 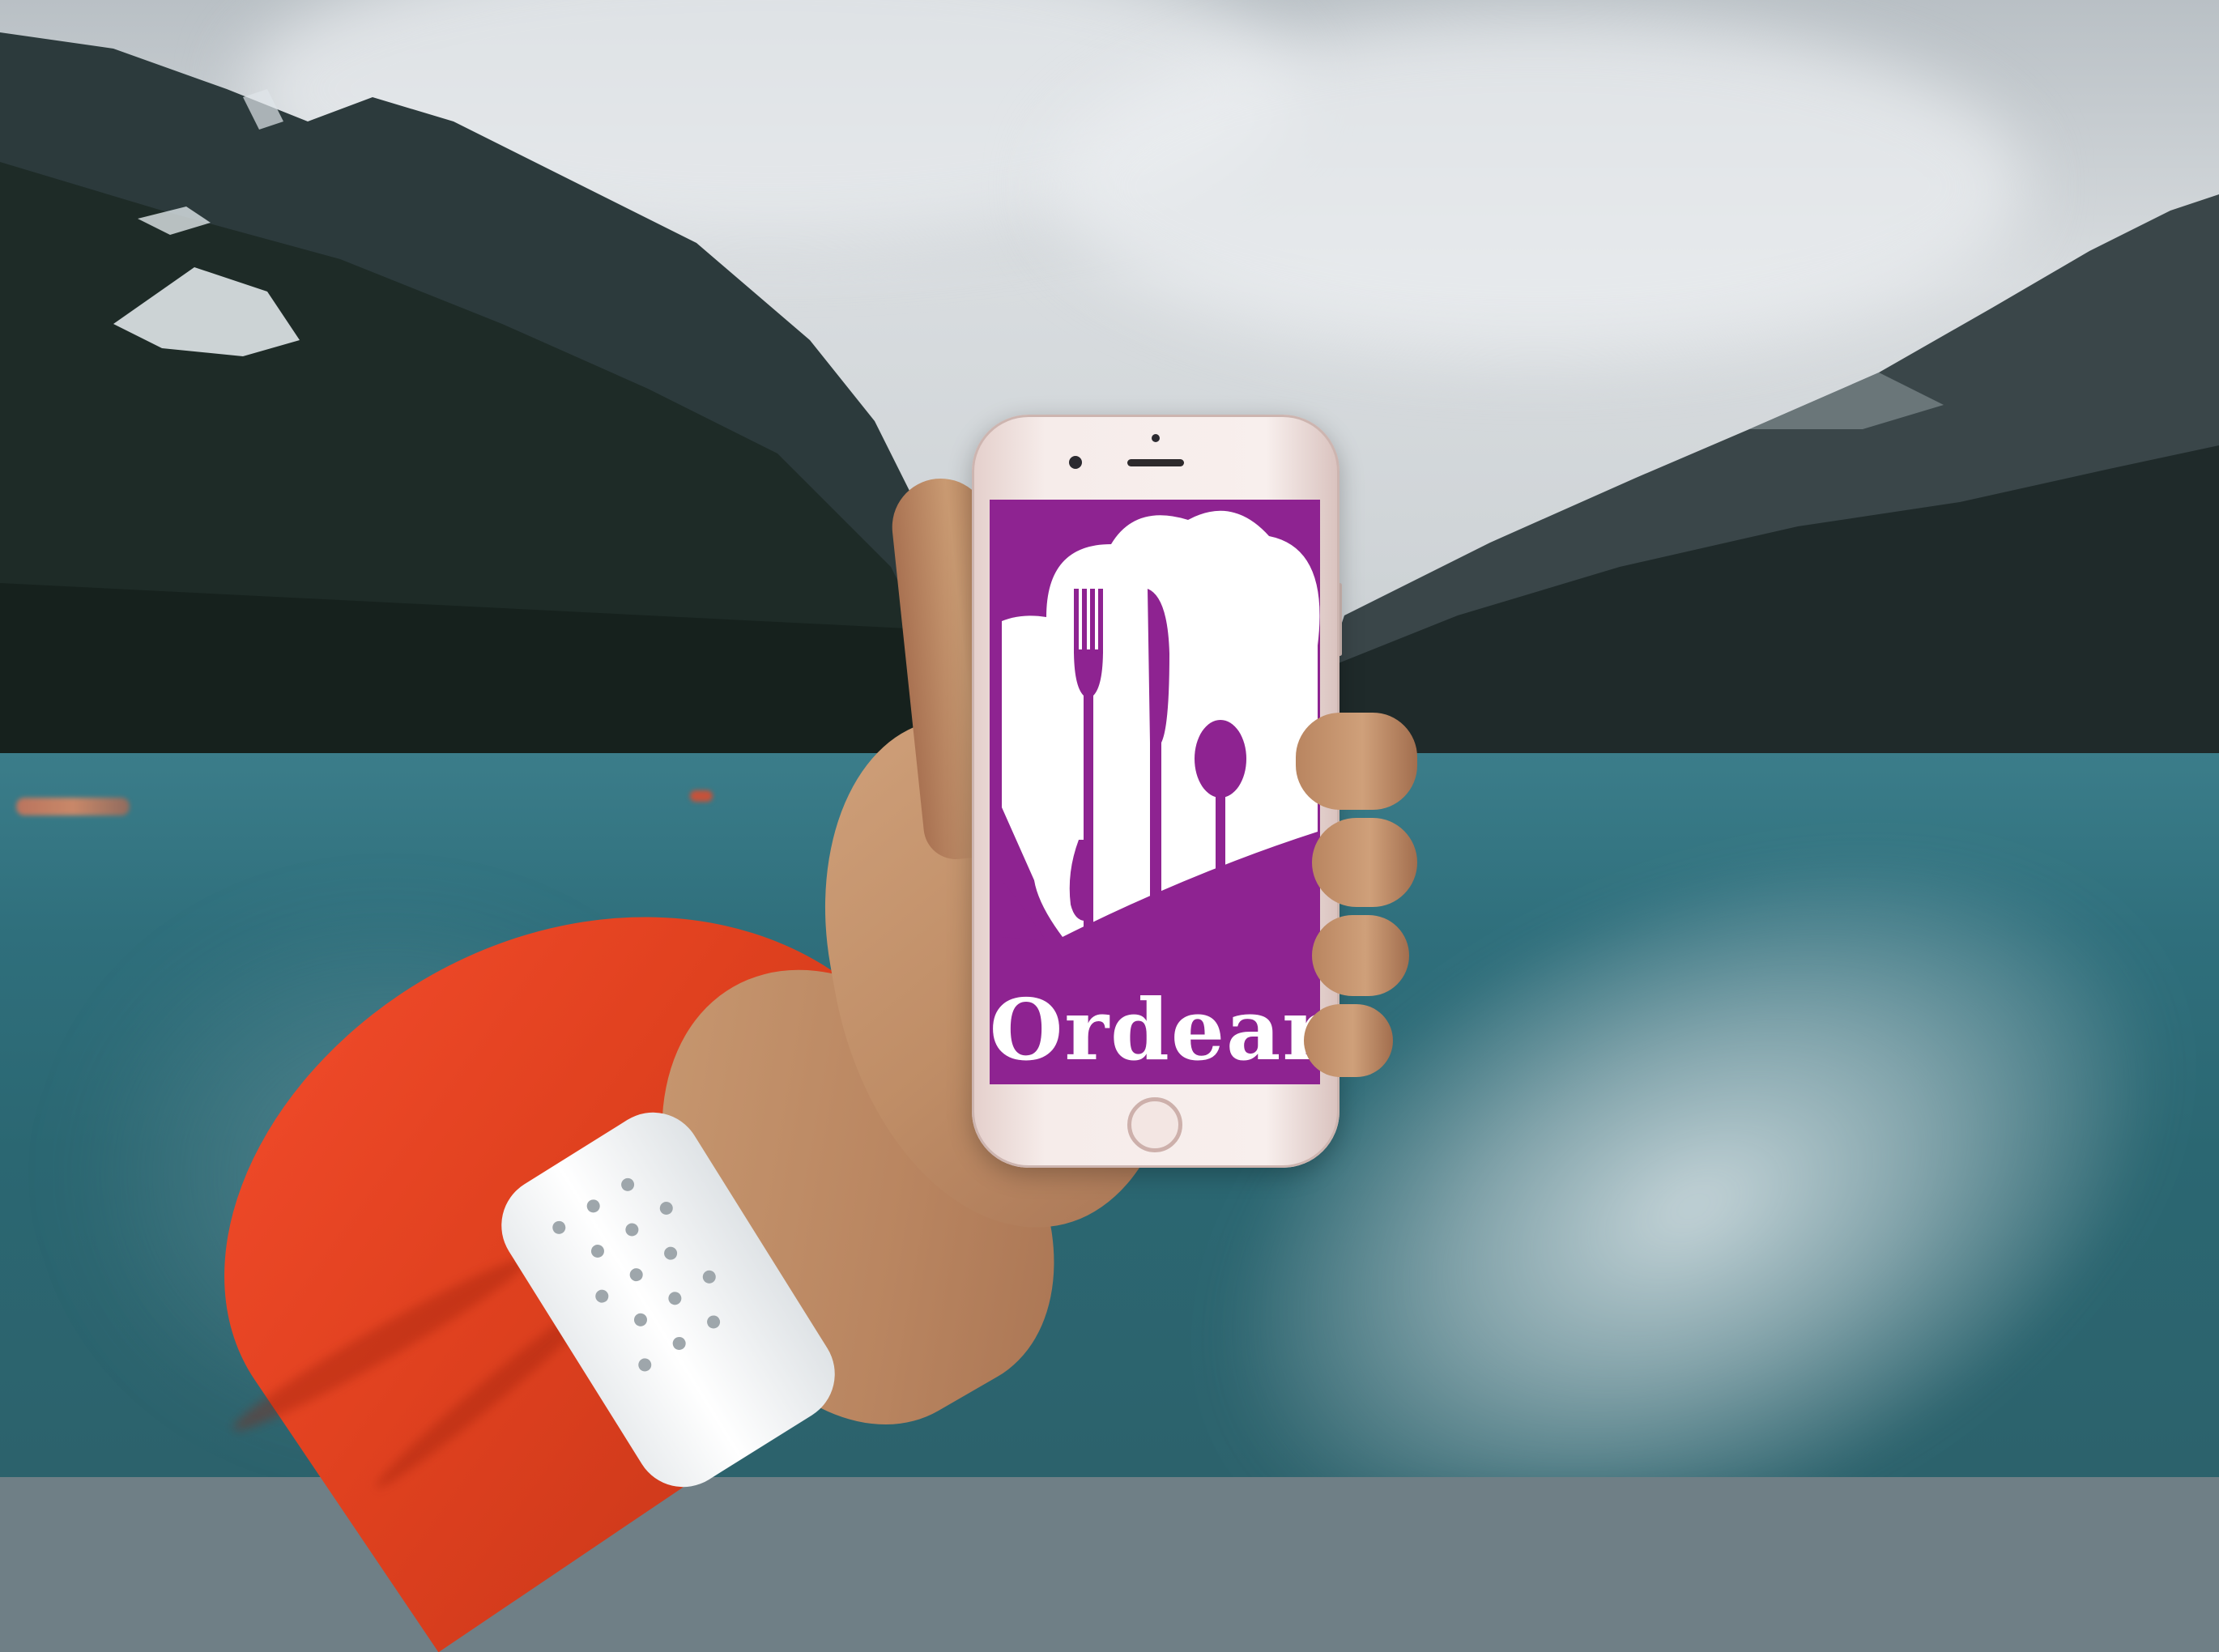 I want to click on app-name-wordmark: Ordear, so click(x=1155, y=1029).